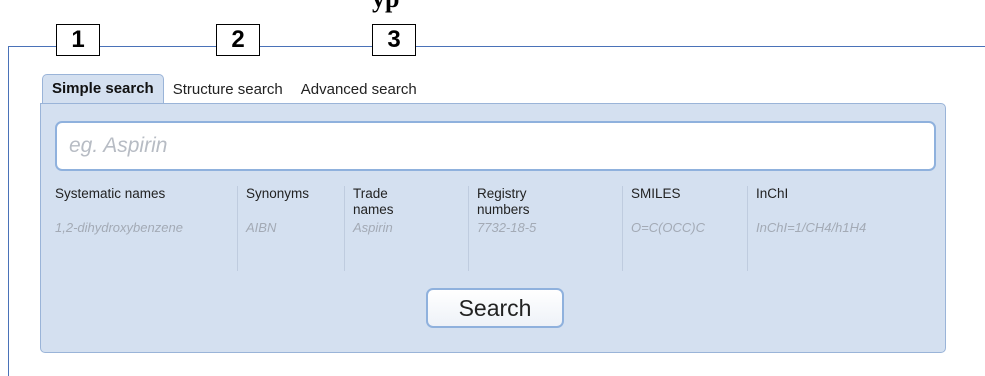 The height and width of the screenshot is (376, 985). I want to click on hint-example: InChI=1/CH4/h1H4, so click(811, 227).